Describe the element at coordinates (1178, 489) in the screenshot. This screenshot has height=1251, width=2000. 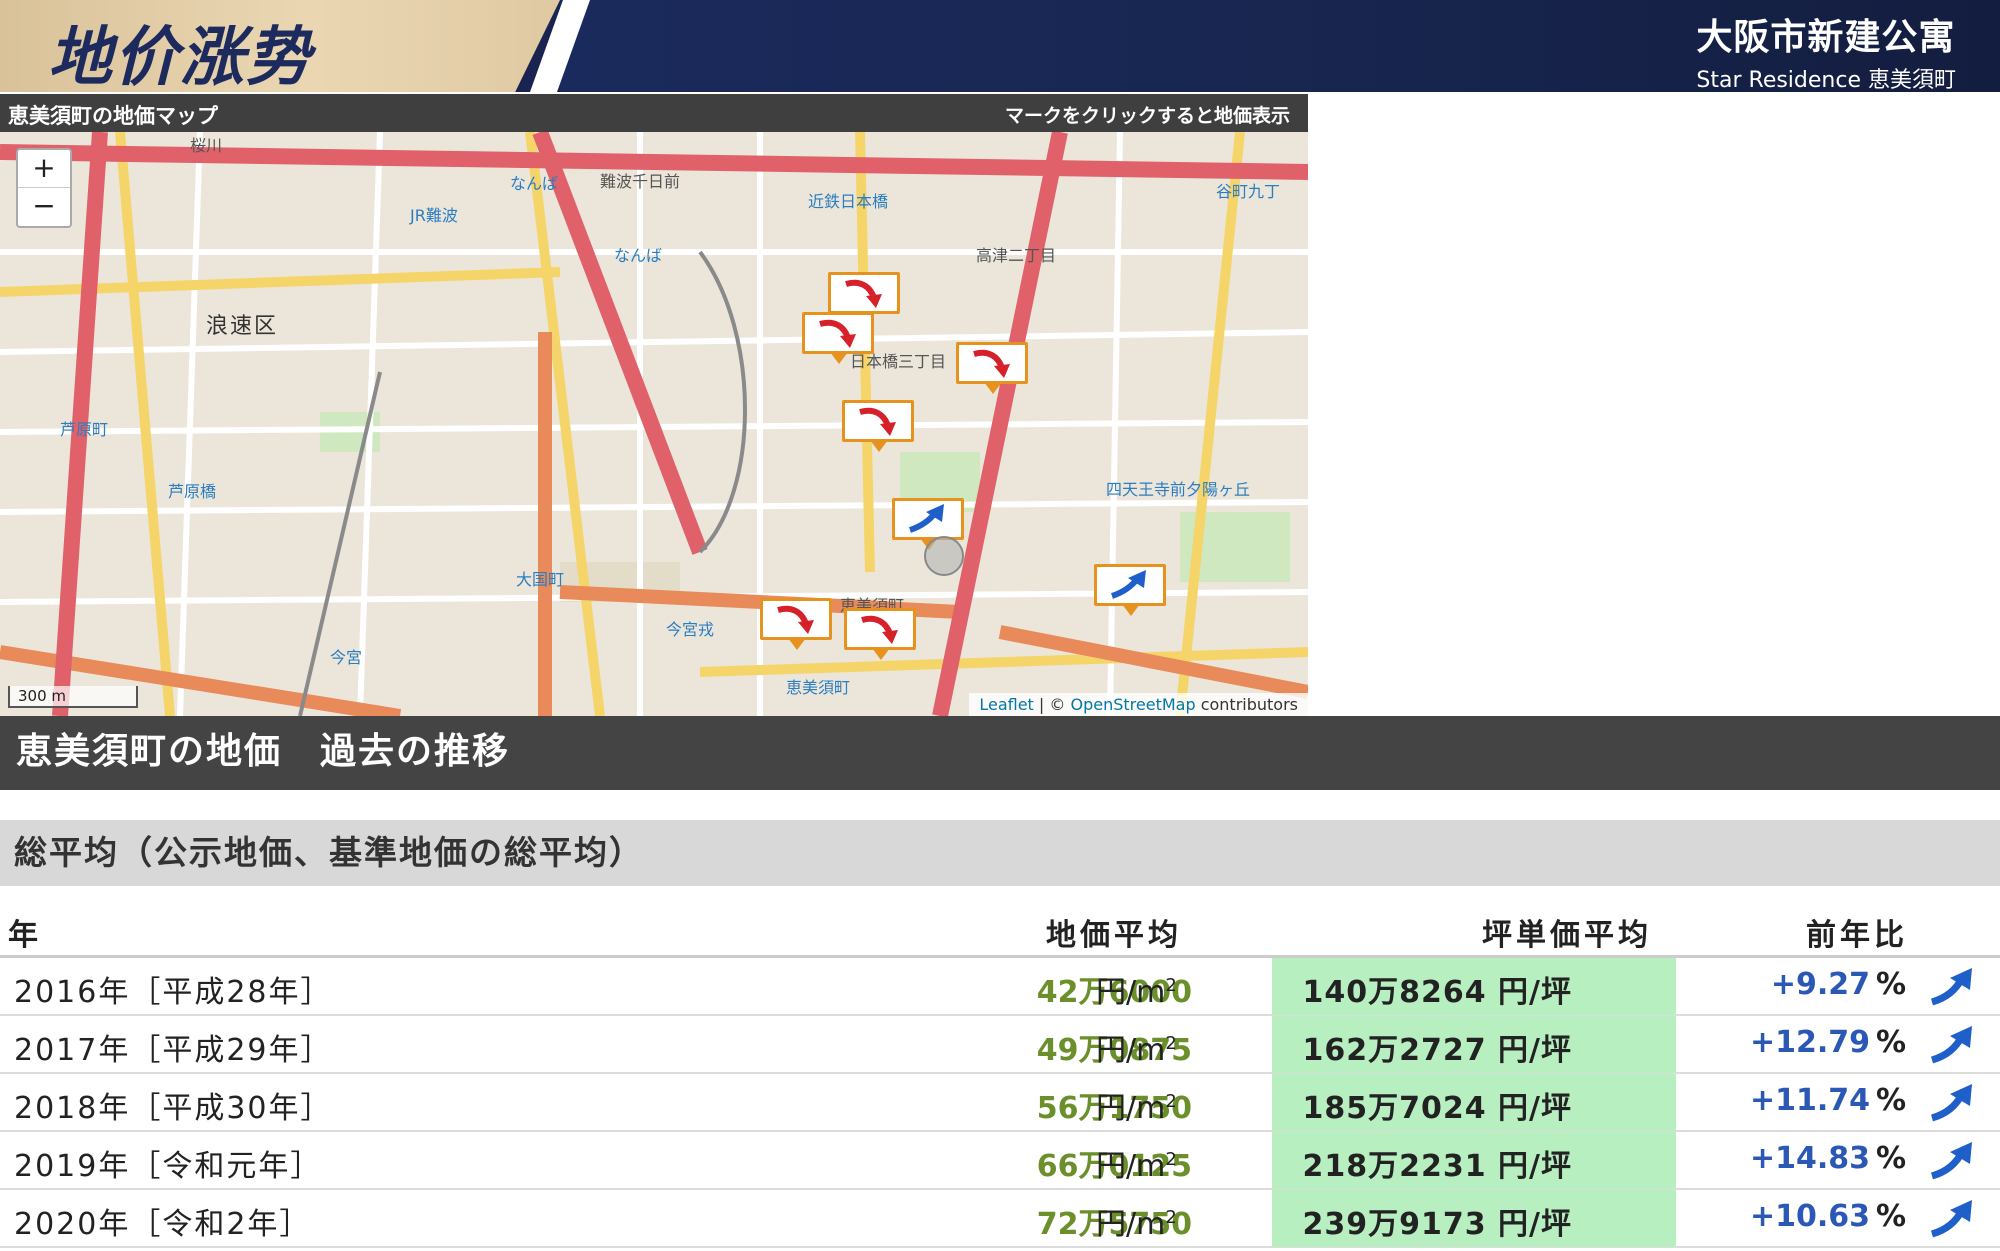
I see `map-label-shitennoji: 四天王寺前夕陽ヶ丘` at that location.